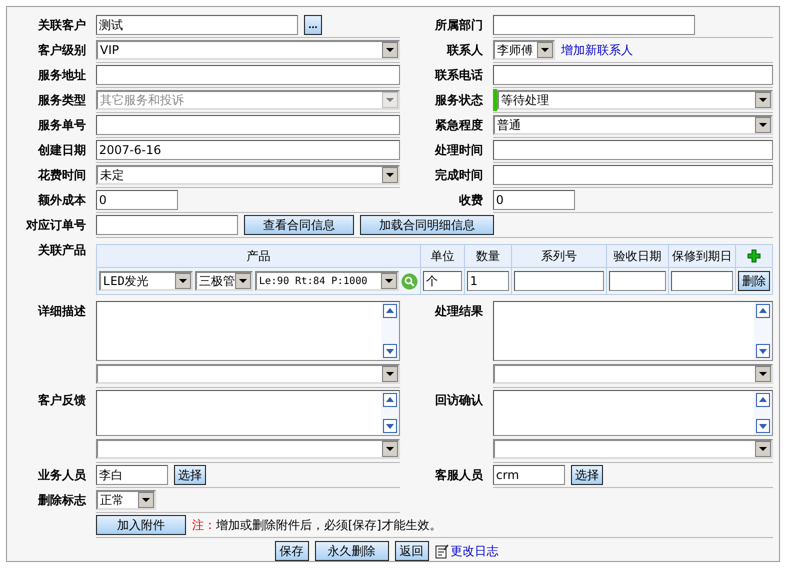 This screenshot has width=786, height=571. What do you see at coordinates (529, 475) in the screenshot?
I see `text-field: crm` at bounding box center [529, 475].